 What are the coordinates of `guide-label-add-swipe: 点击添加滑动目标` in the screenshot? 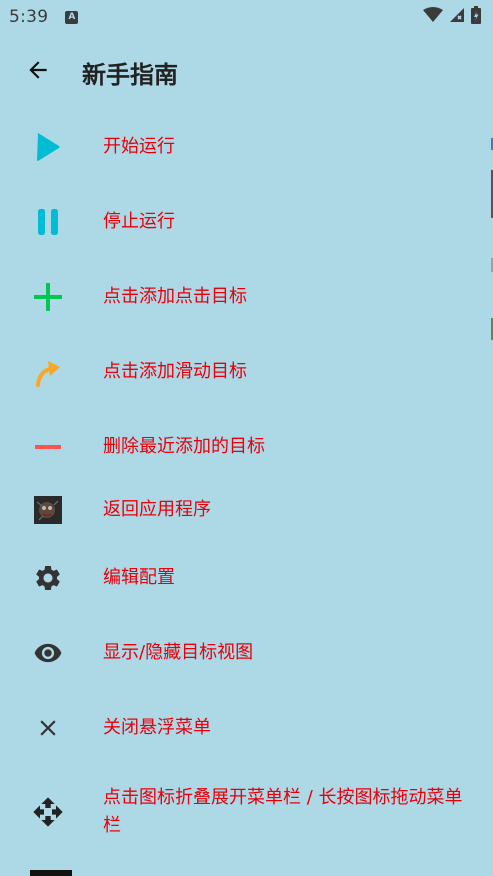 It's located at (175, 371).